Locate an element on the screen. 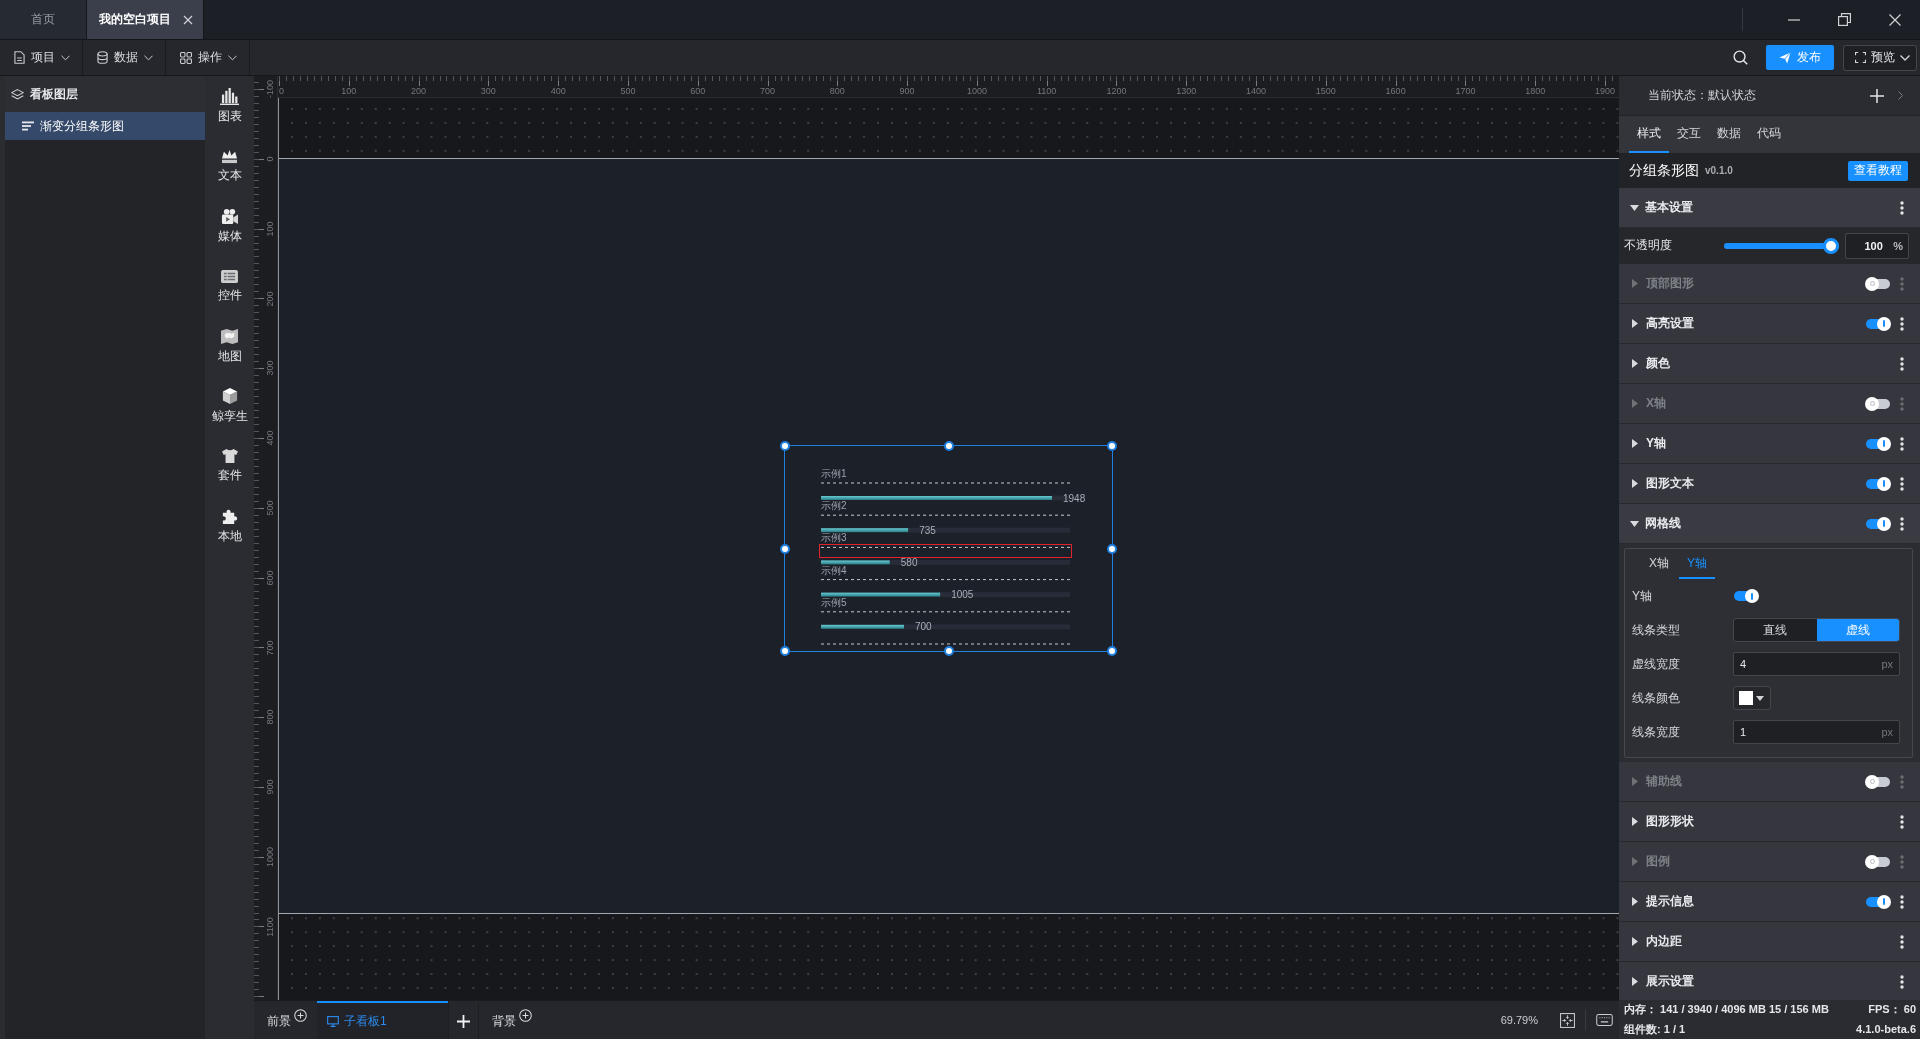  sub-tab: X轴 is located at coordinates (1659, 564).